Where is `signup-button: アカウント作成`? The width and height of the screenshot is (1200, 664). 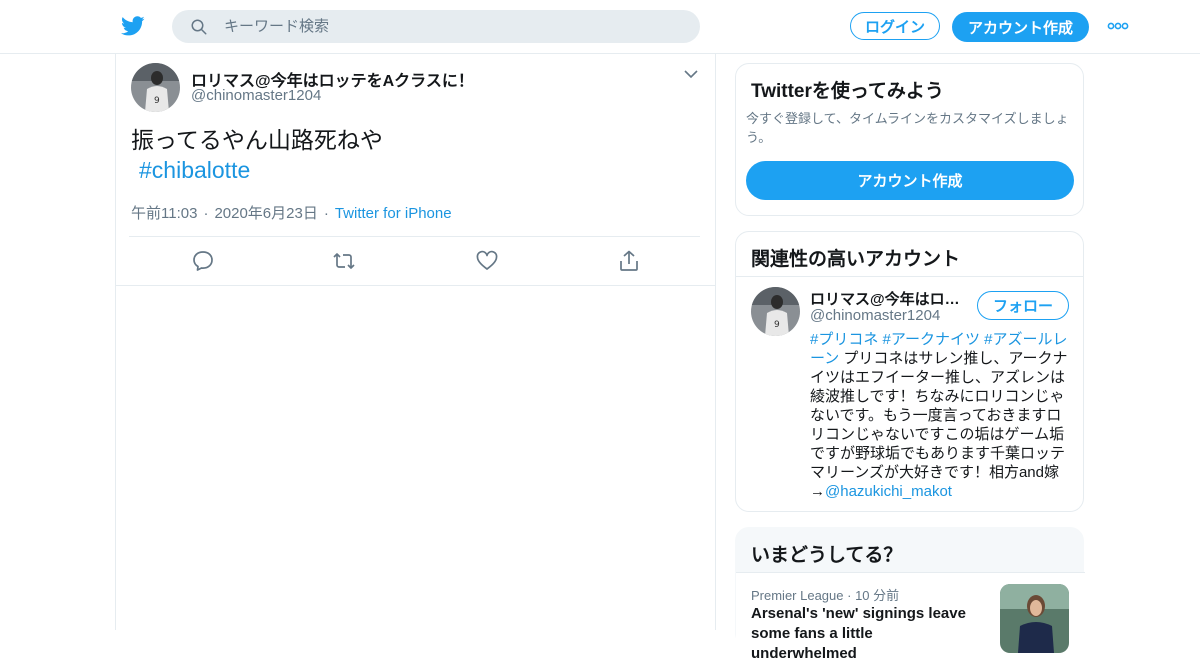
signup-button: アカウント作成 is located at coordinates (1020, 27).